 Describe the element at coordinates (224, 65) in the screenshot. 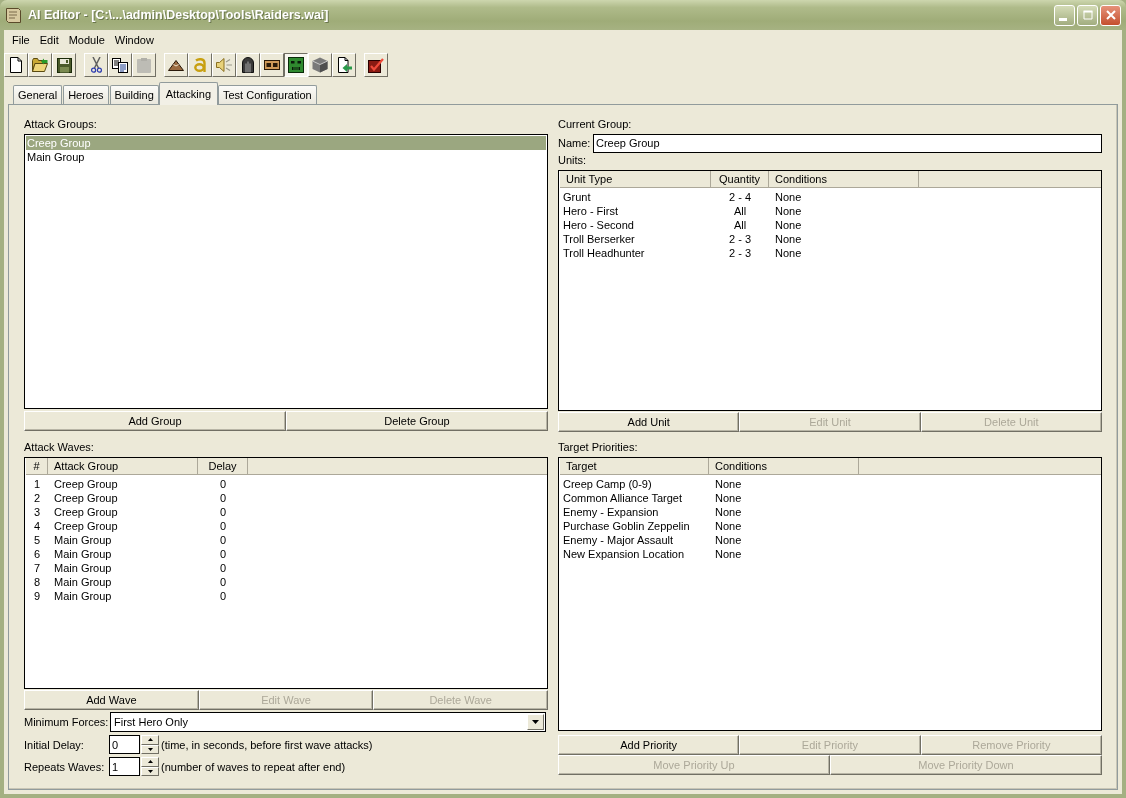

I see `speaker-icon` at that location.